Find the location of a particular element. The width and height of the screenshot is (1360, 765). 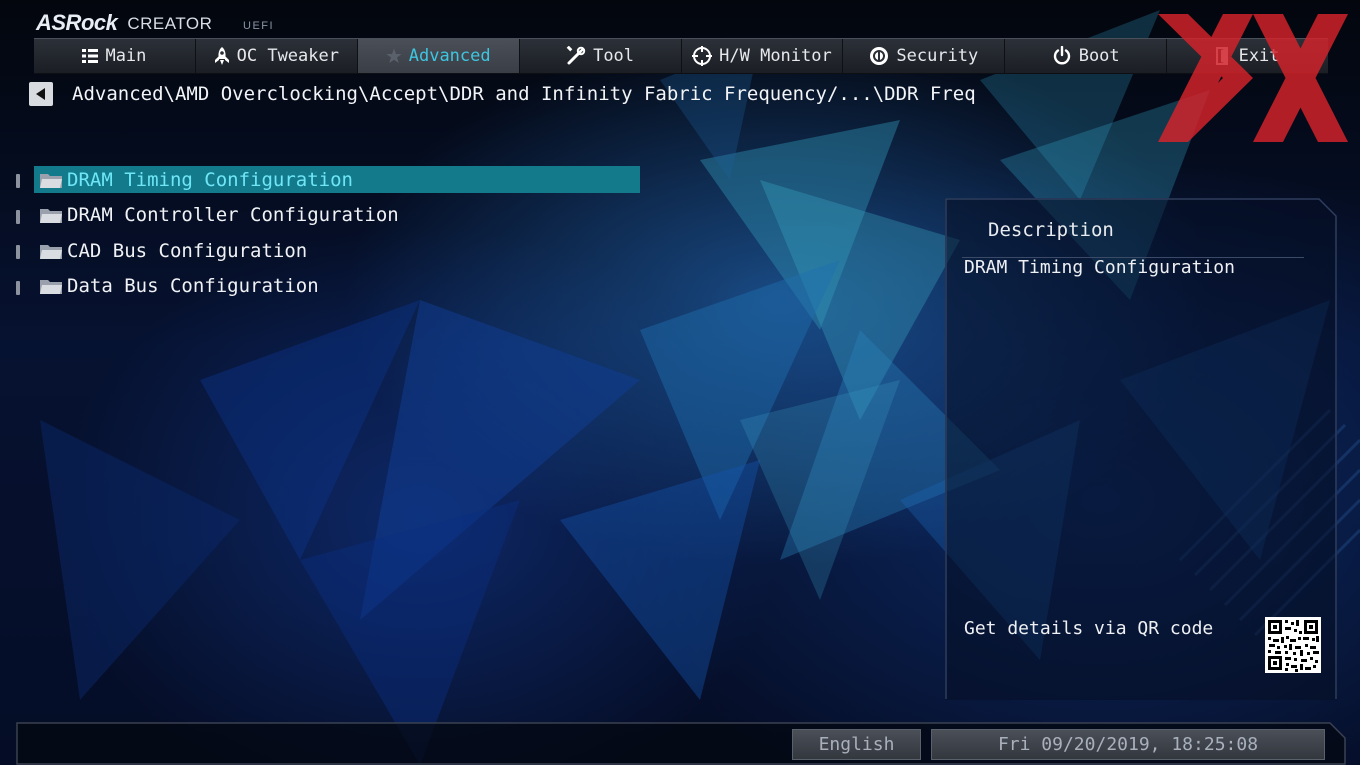

menu-item-dram-controller: DRAM Controller Configuration is located at coordinates (327, 215).